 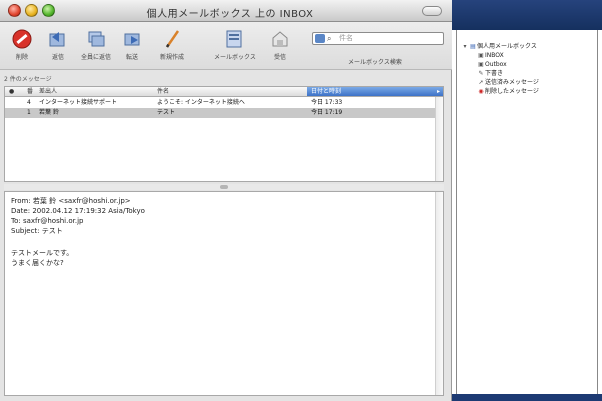 I want to click on row-subject: テスト, so click(x=166, y=112).